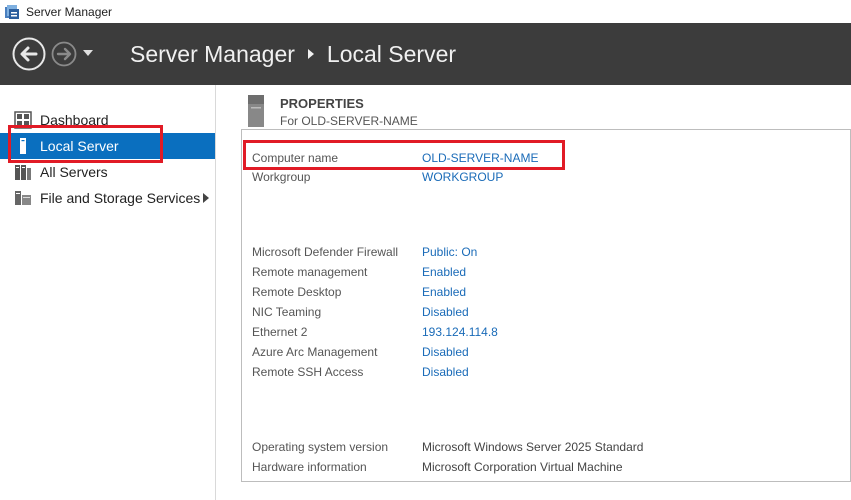 This screenshot has width=851, height=500. I want to click on breadcrumb: Server Manager Local Server, so click(293, 54).